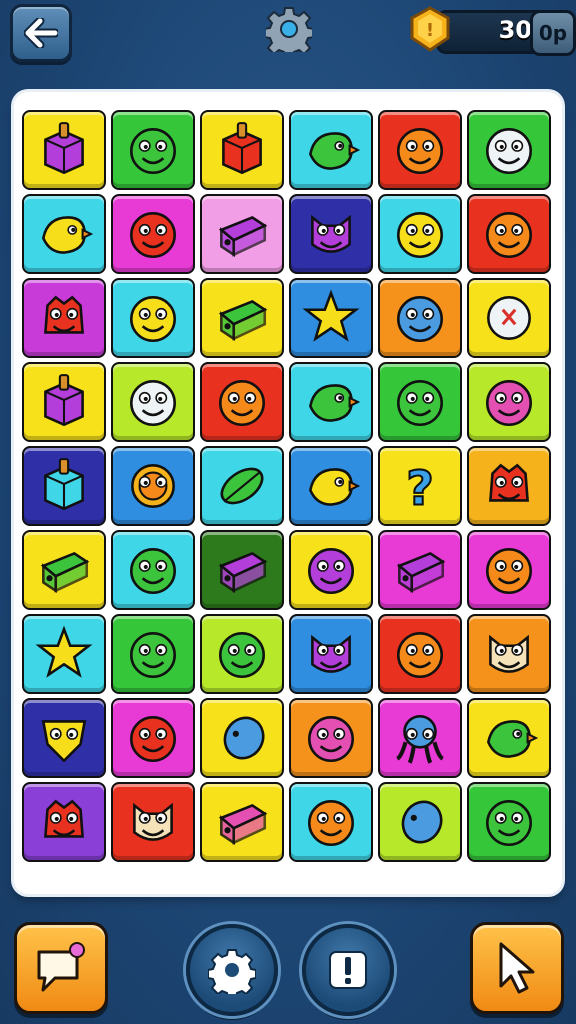 This screenshot has height=1024, width=576. Describe the element at coordinates (153, 570) in the screenshot. I see `tile-r6-c2` at that location.